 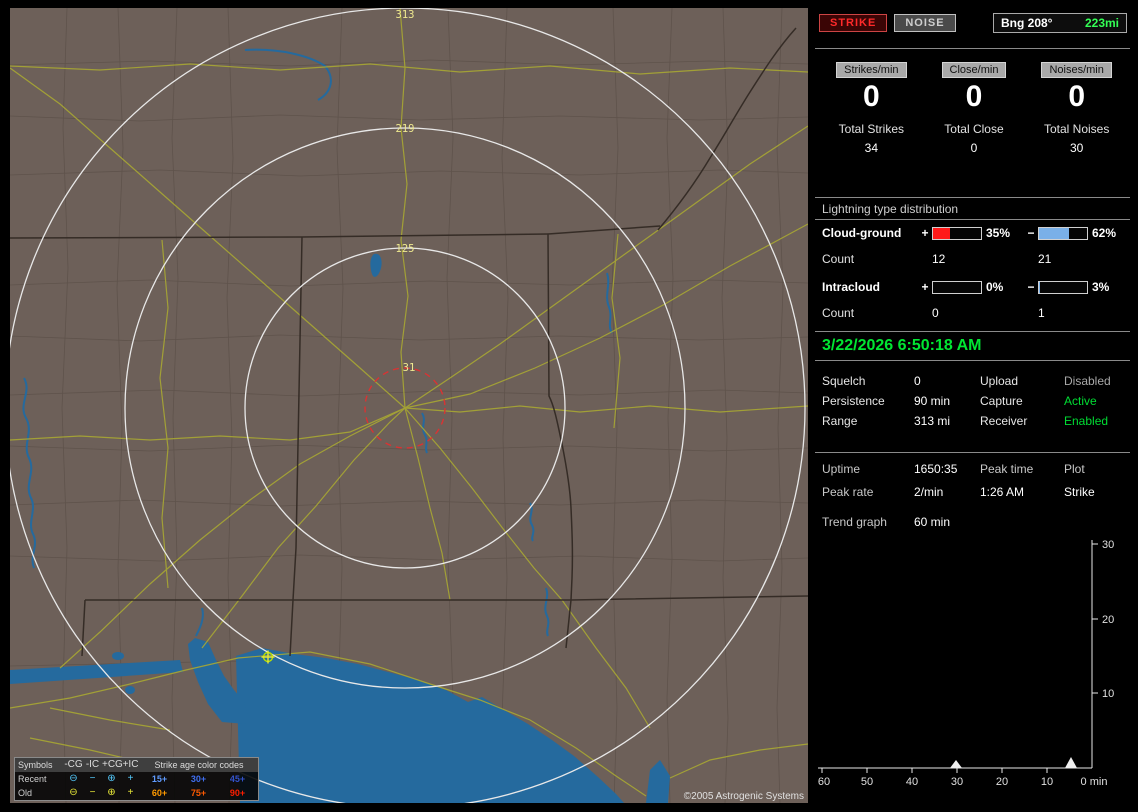 I want to click on cloud-ground-count-row: Count 12 21, so click(x=974, y=259).